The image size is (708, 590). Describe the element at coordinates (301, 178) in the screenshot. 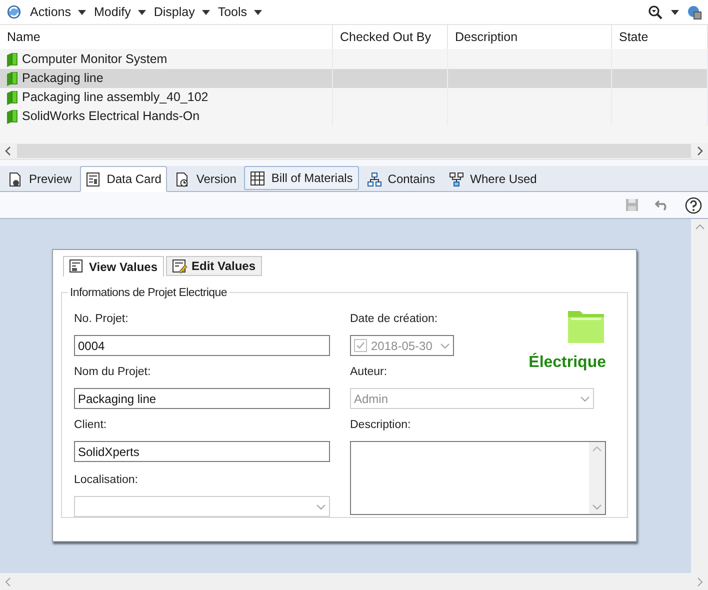

I see `tab: Bill of Materials` at that location.